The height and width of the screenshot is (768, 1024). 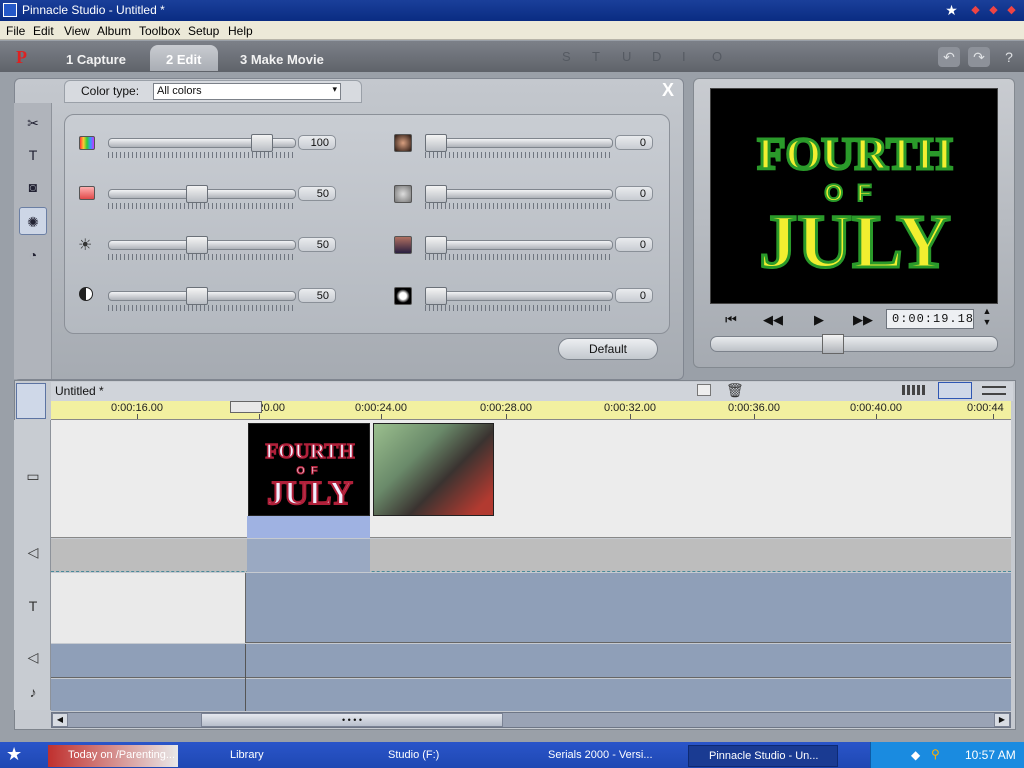 What do you see at coordinates (668, 90) in the screenshot?
I see `close-panel-button: X` at bounding box center [668, 90].